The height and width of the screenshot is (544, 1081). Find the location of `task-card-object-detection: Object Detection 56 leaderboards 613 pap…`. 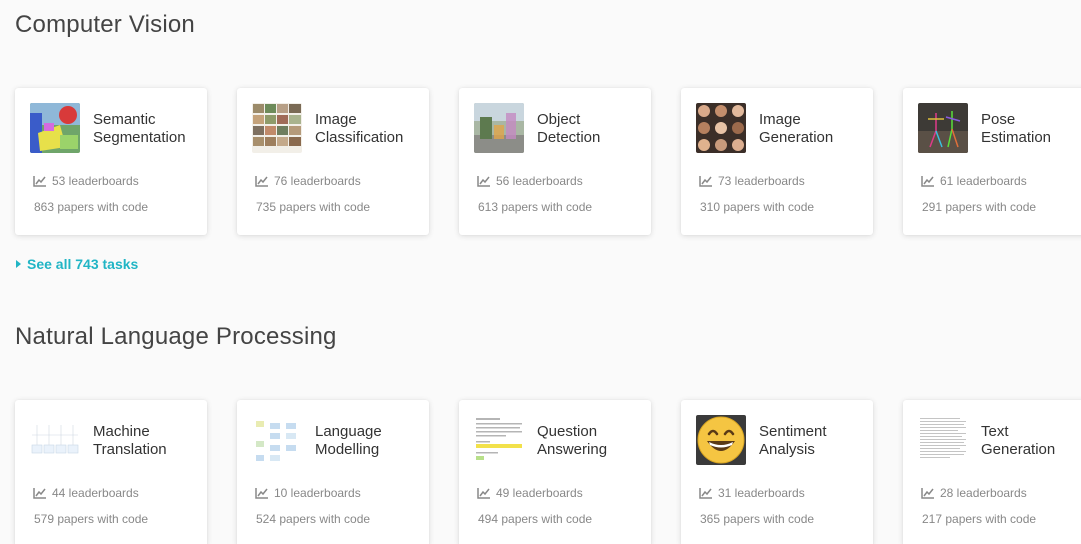

task-card-object-detection: Object Detection 56 leaderboards 613 pap… is located at coordinates (555, 161).